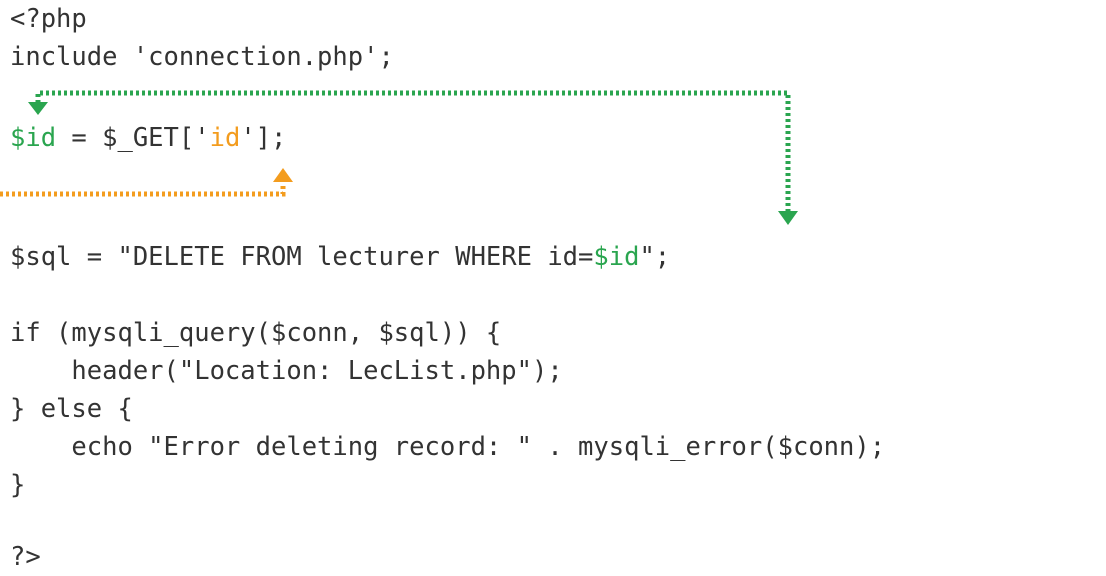  I want to click on id-variable-usage: $id, so click(616, 257).